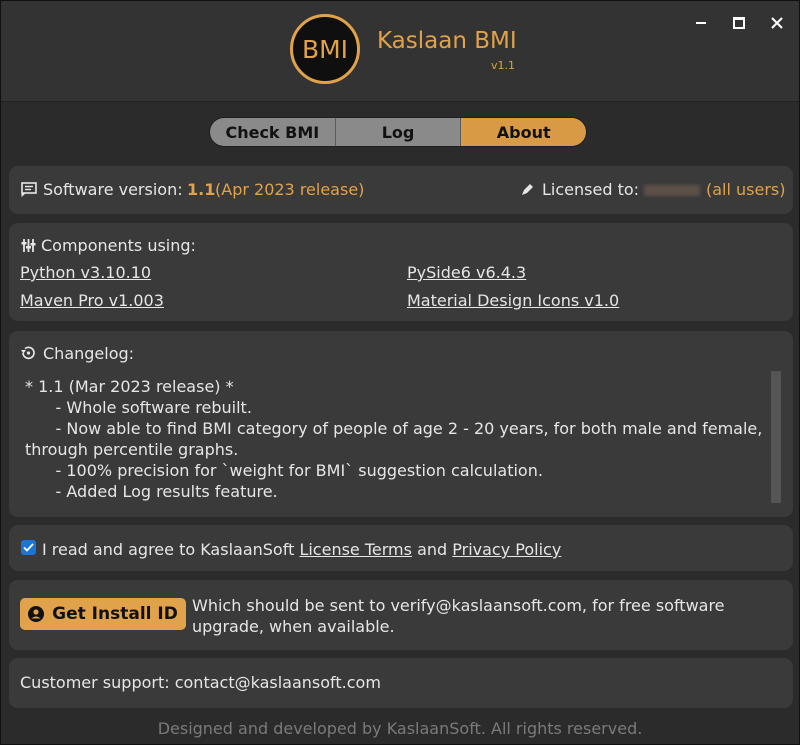 The image size is (800, 745). I want to click on minimize-button, so click(701, 23).